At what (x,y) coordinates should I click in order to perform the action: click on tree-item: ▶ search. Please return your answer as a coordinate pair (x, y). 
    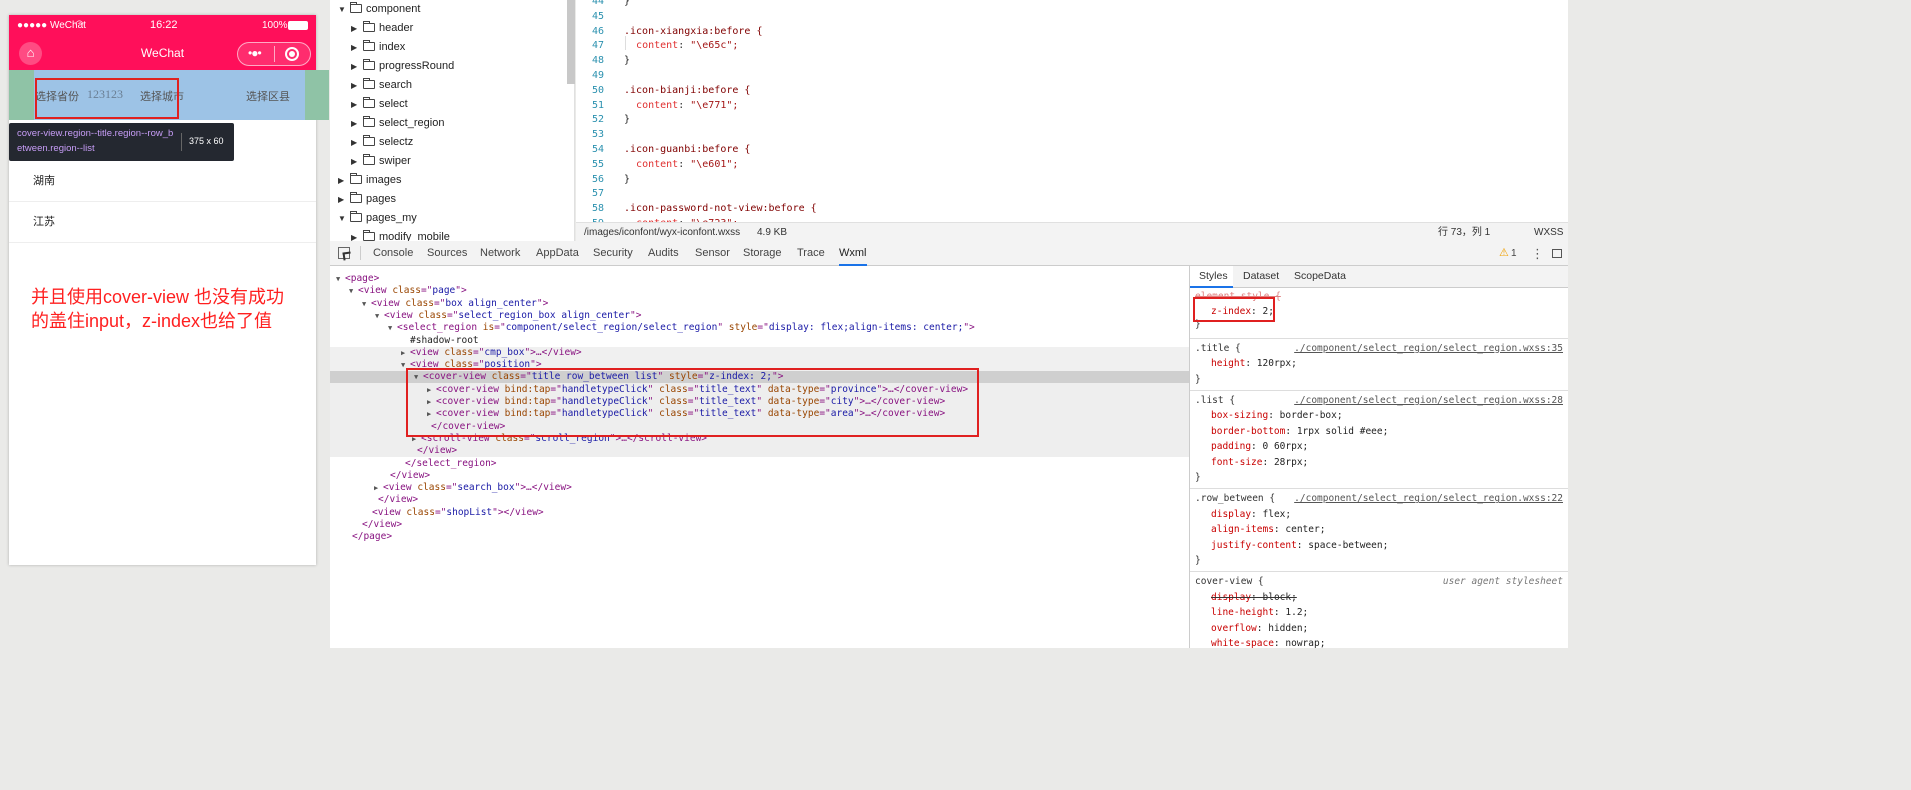
    Looking at the image, I should click on (381, 85).